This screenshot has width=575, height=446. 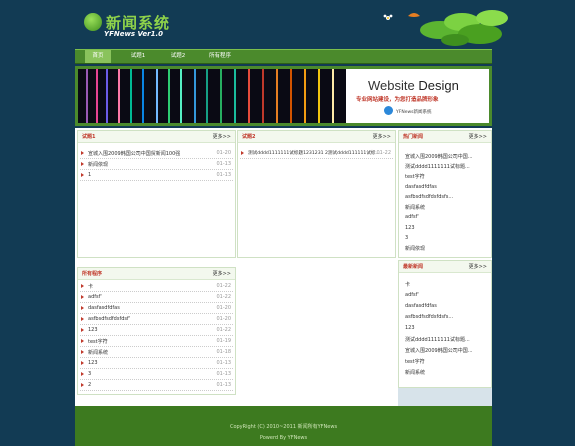 I want to click on panel-header: 试题1 更多>>, so click(x=156, y=137).